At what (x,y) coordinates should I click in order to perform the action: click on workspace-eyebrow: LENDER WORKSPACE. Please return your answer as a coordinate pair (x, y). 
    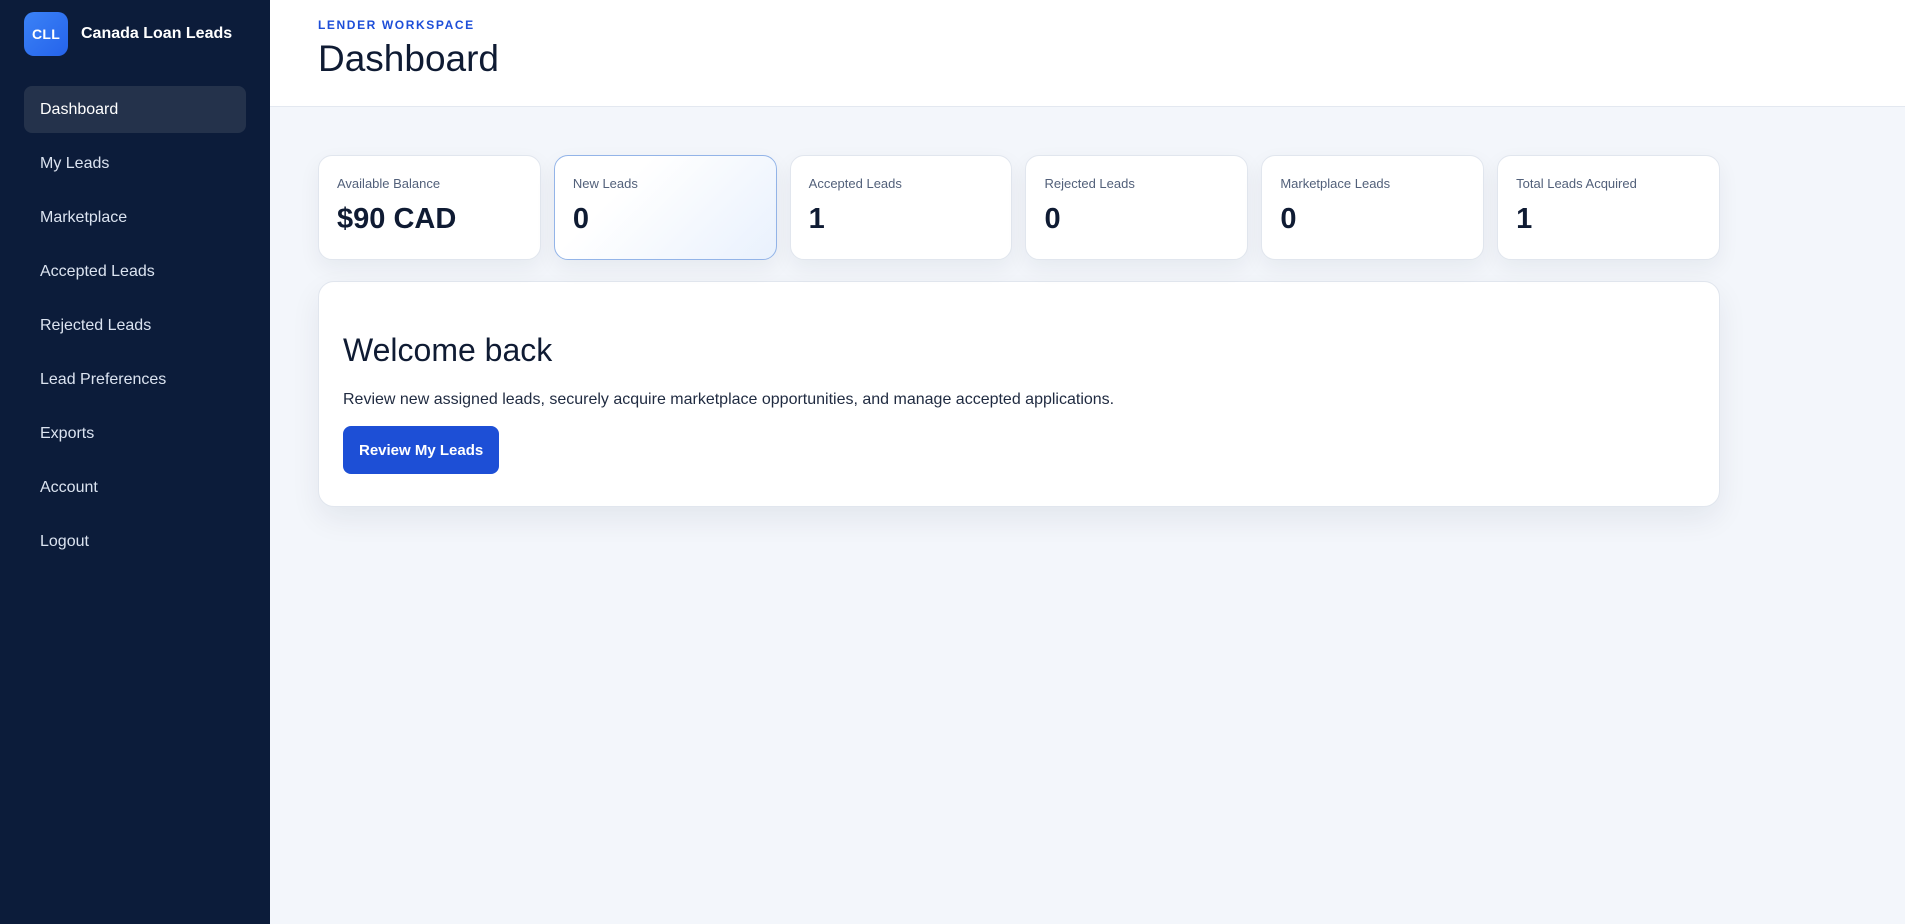
    Looking at the image, I should click on (396, 25).